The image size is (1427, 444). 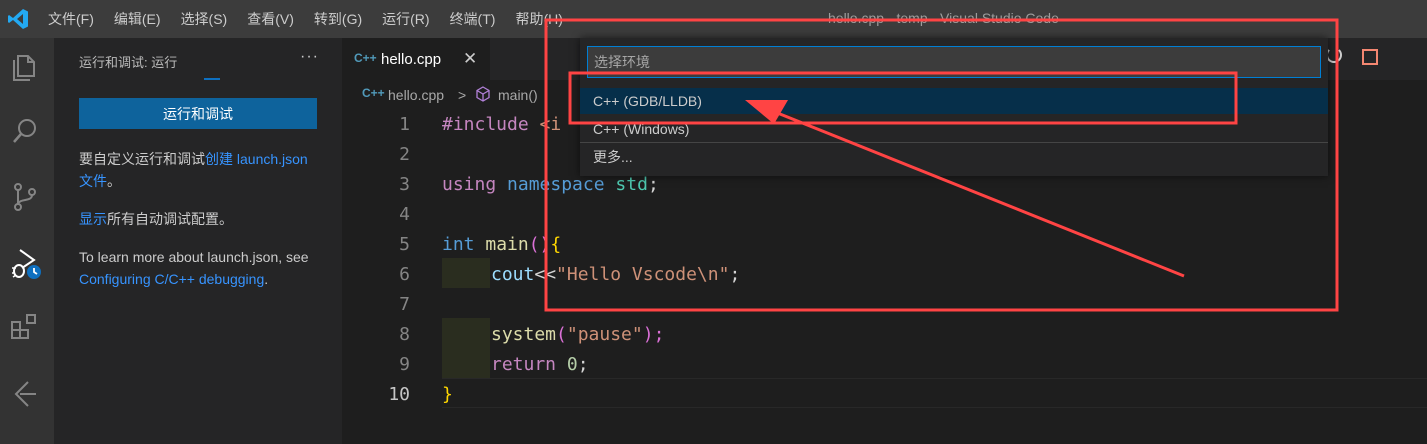 What do you see at coordinates (404, 214) in the screenshot?
I see `line-number: 4` at bounding box center [404, 214].